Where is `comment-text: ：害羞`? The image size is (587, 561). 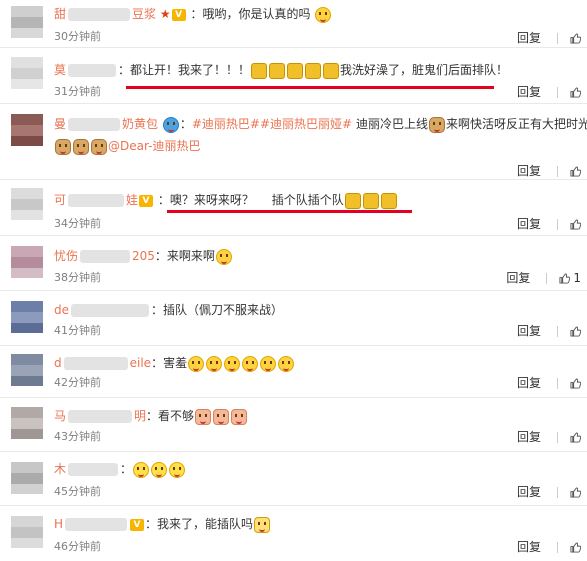
comment-text: ：害羞 is located at coordinates (169, 363).